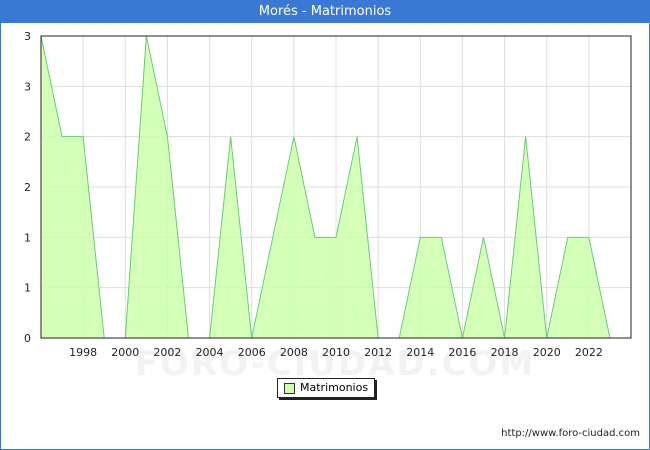  I want to click on x-tick-label: 2008, so click(294, 352).